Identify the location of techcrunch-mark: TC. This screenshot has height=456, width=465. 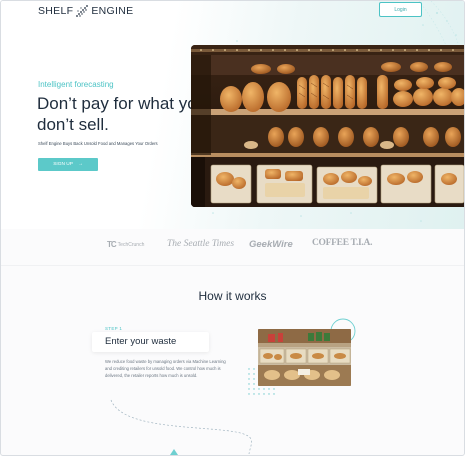
(112, 244).